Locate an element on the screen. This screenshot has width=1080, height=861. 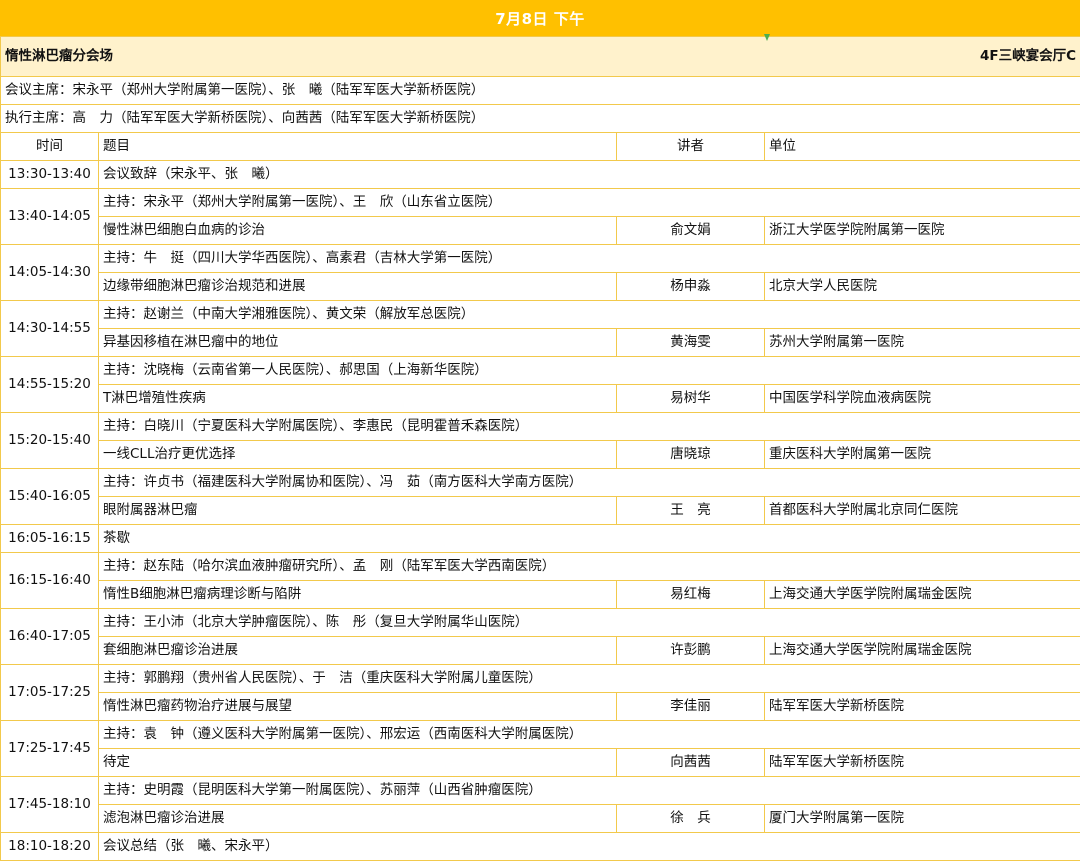
talk-row: 惰性B细胞淋巴瘤病理诊断与陷阱 易红梅 上海交通大学医学院附属瑞金医院 is located at coordinates (540, 594).